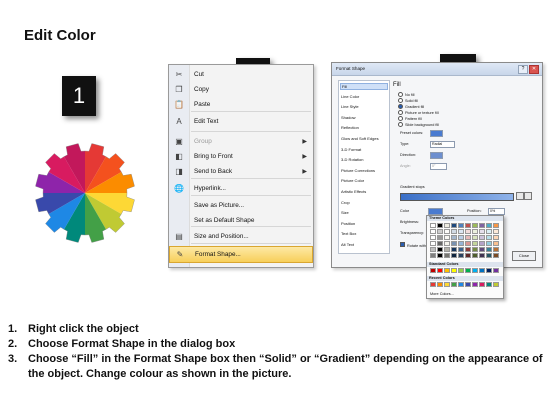  What do you see at coordinates (360, 138) in the screenshot?
I see `dialog-nav-item: Glow and Soft Edges` at bounding box center [360, 138].